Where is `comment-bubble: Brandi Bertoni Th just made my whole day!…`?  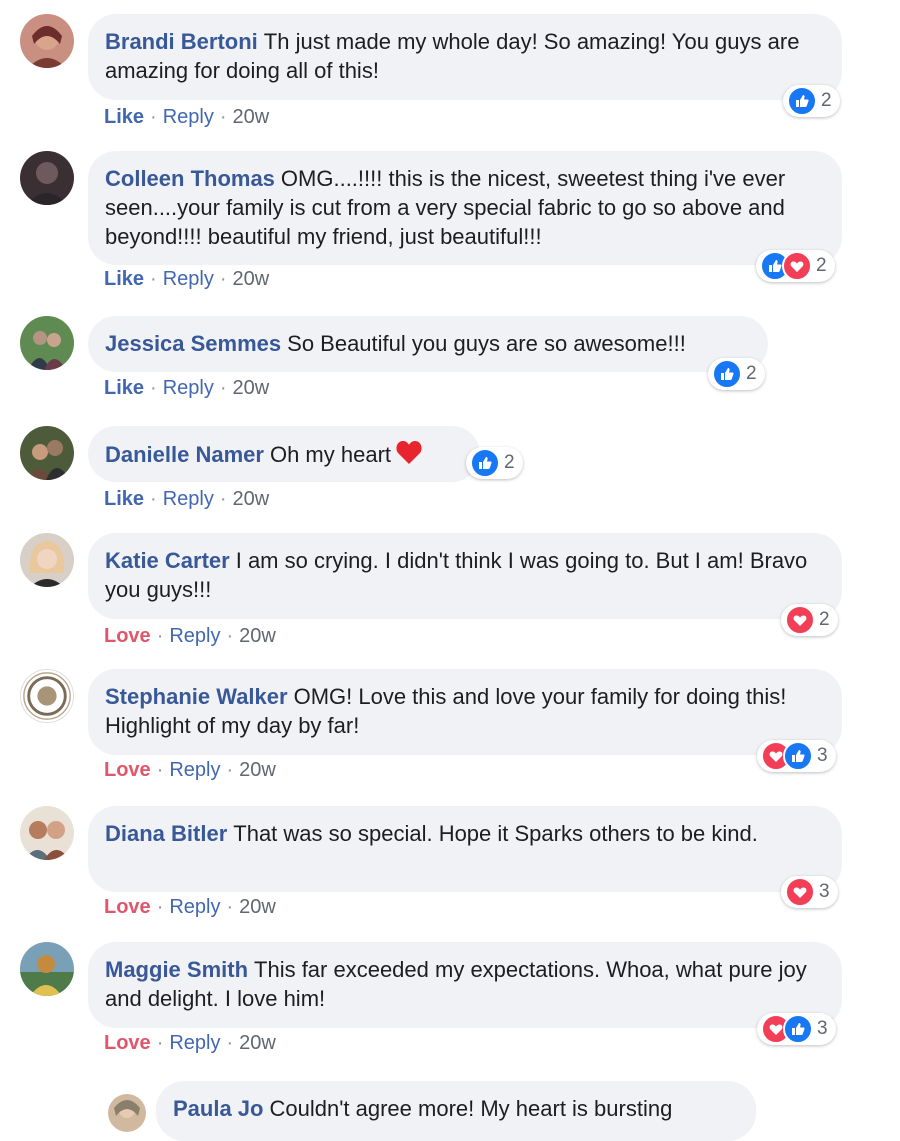
comment-bubble: Brandi Bertoni Th just made my whole day!… is located at coordinates (465, 57).